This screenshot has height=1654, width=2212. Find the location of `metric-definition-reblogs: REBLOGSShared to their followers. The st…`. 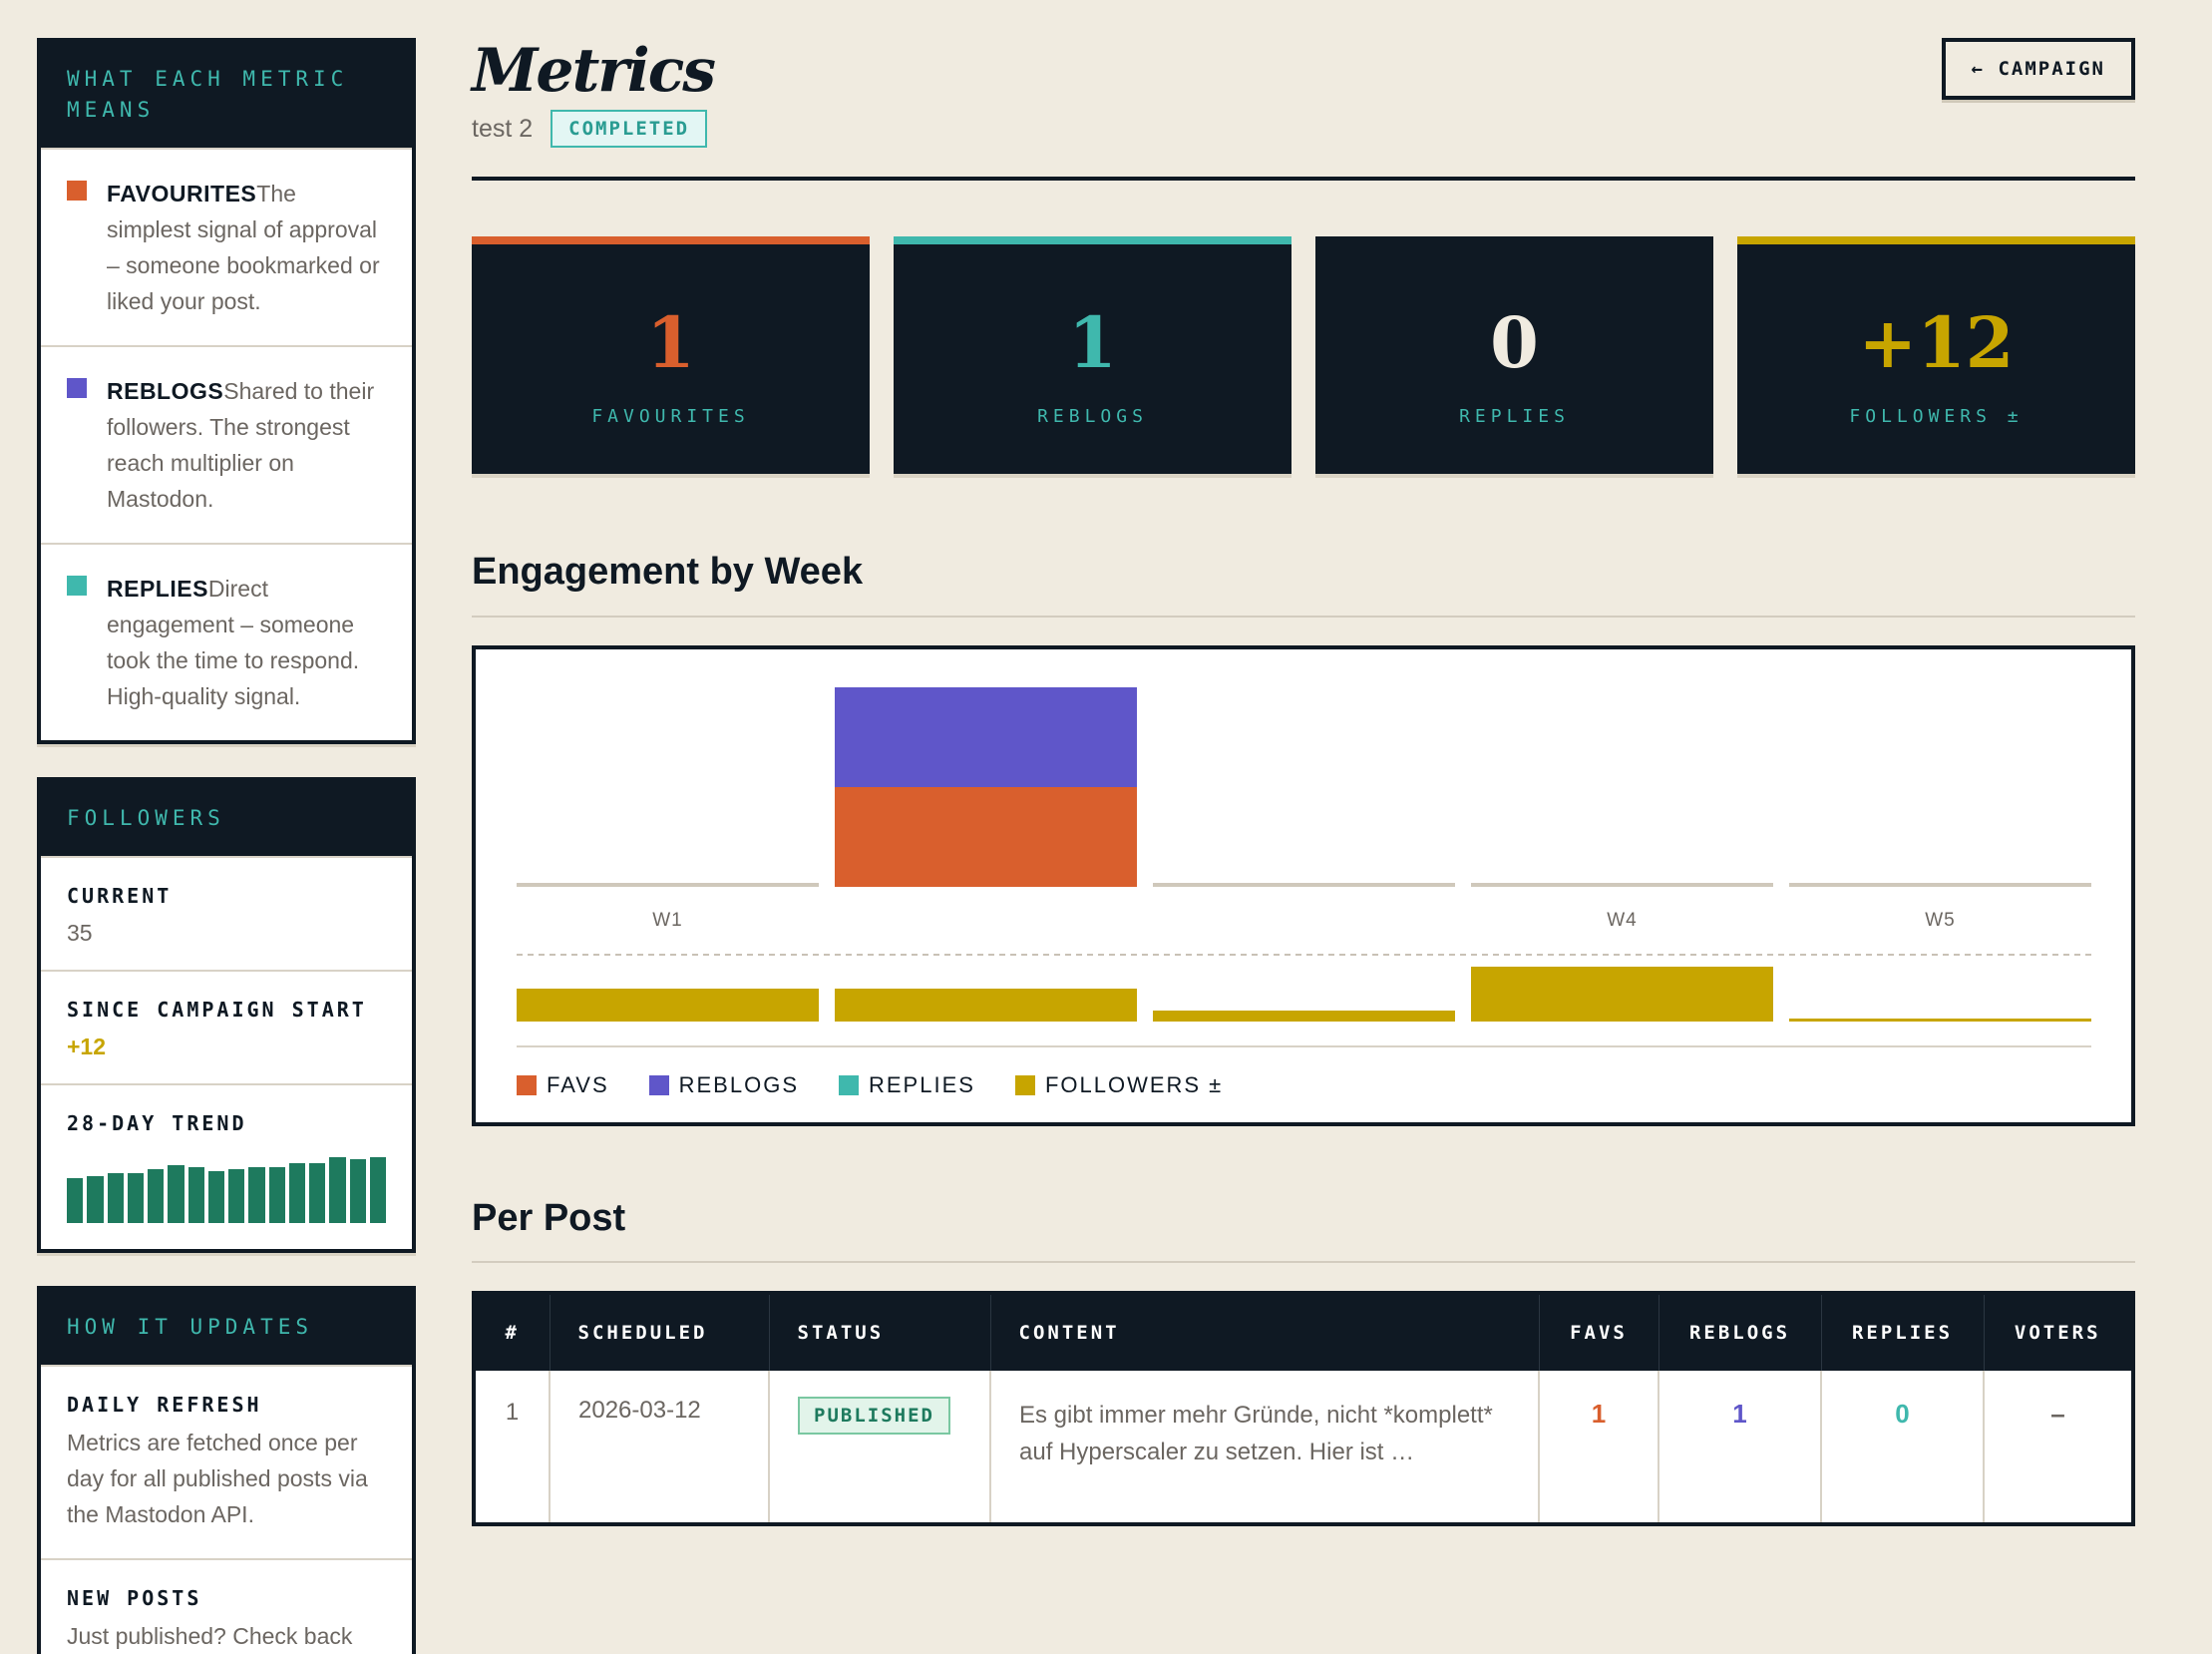

metric-definition-reblogs: REBLOGSShared to their followers. The st… is located at coordinates (226, 444).